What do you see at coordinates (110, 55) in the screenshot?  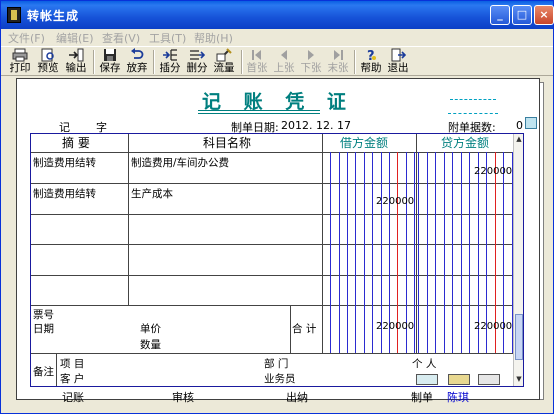 I see `floppy-icon` at bounding box center [110, 55].